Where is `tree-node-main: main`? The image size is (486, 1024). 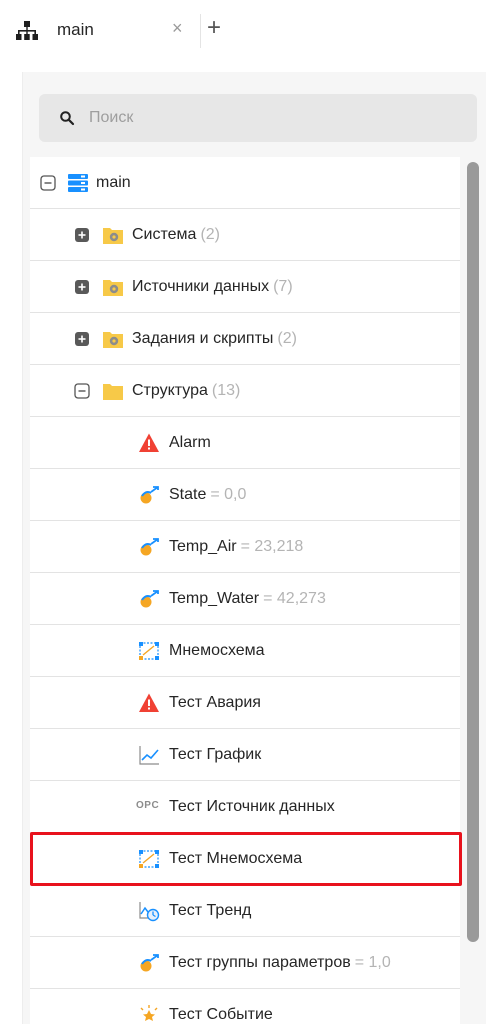
tree-node-main: main is located at coordinates (245, 183).